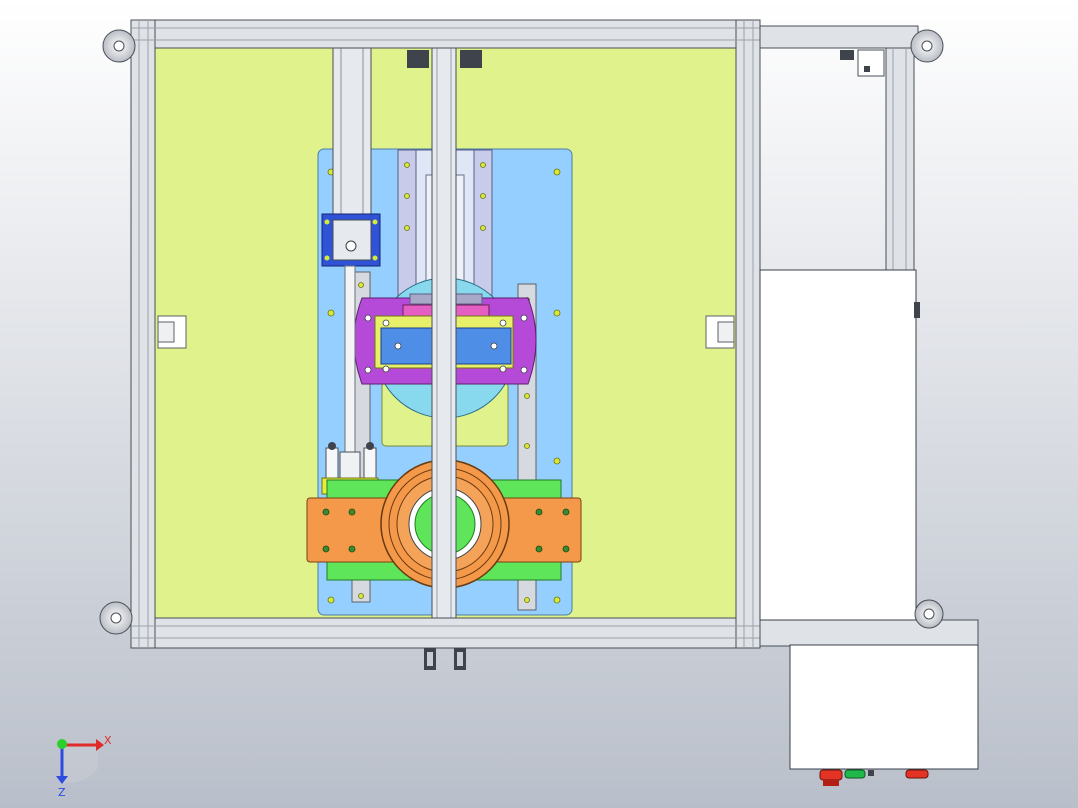 This screenshot has height=808, width=1078. What do you see at coordinates (884, 707) in the screenshot?
I see `control-box` at bounding box center [884, 707].